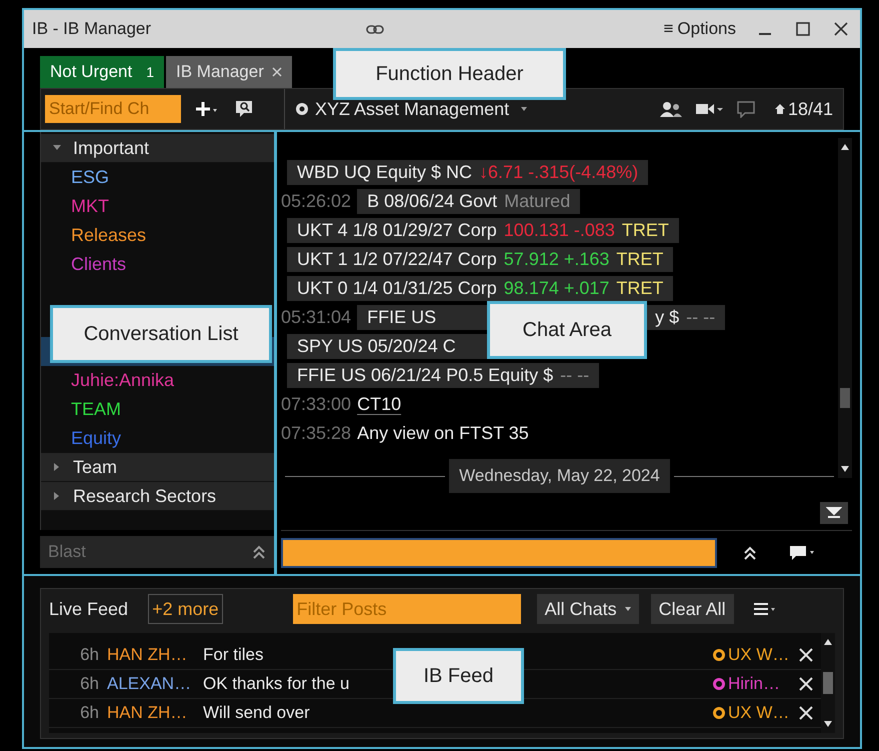  I want to click on tab-count: 1, so click(150, 72).